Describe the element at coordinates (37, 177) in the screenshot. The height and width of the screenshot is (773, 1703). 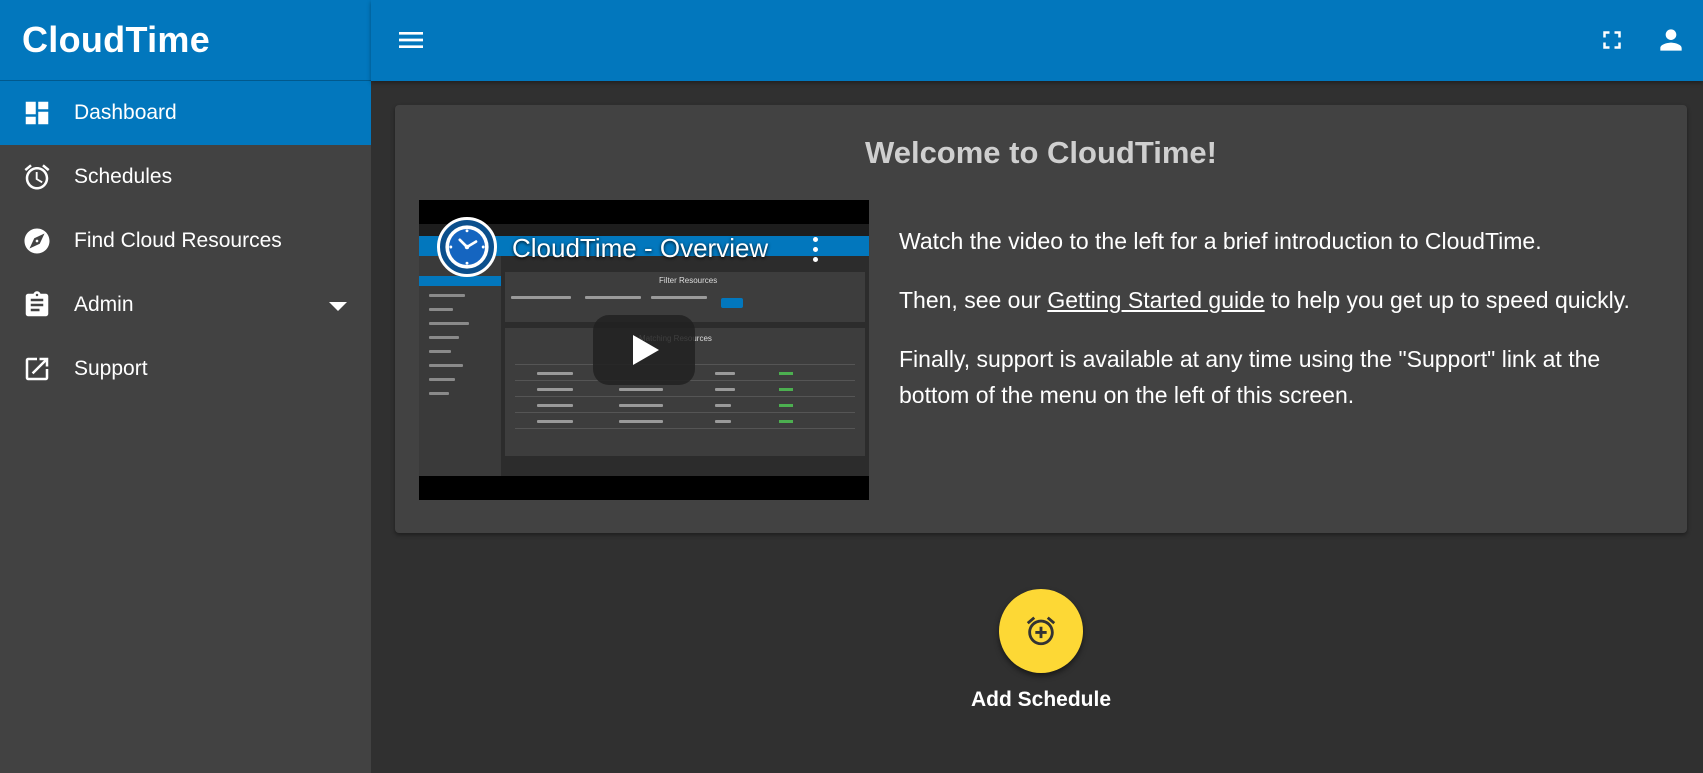
I see `alarm-icon` at that location.